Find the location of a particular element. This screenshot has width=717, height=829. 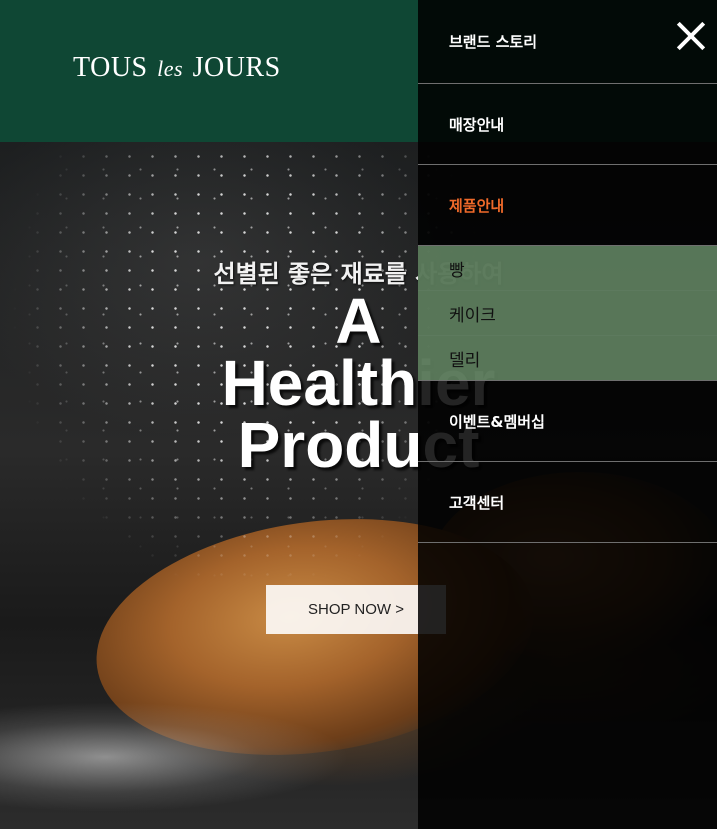

menu-item-customer-center: 고객센터 is located at coordinates (567, 502).